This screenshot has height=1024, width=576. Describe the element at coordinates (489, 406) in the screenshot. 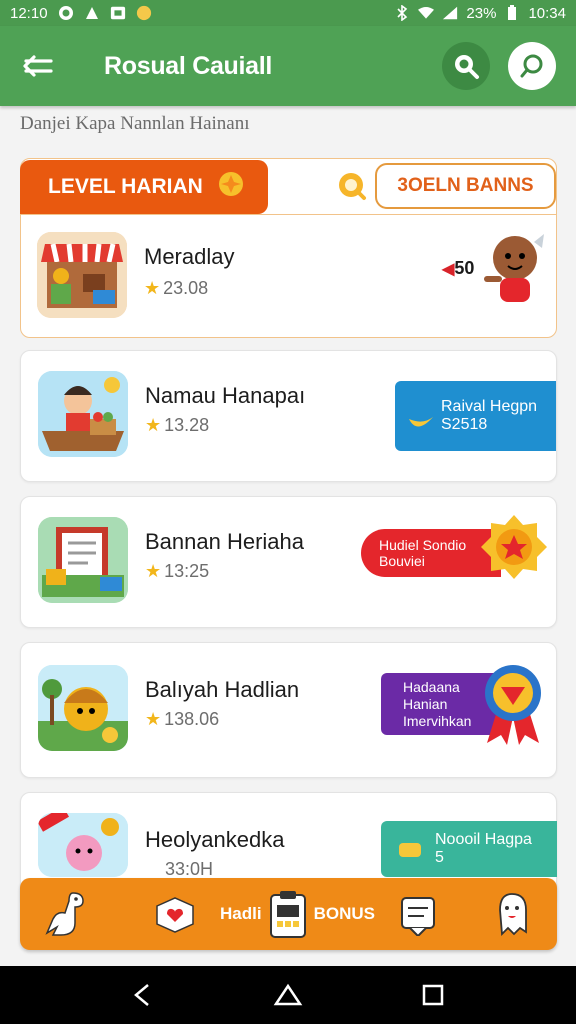

I see `badge-line: Raival Hegpn` at that location.